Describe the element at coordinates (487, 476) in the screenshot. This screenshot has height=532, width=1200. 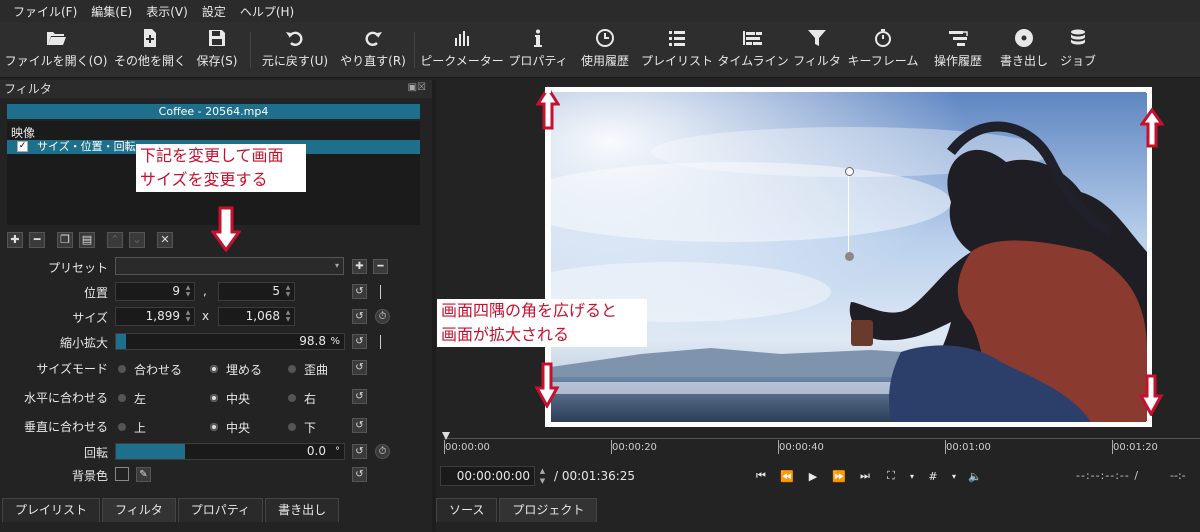
I see `timecode-input: 00:00:00:00` at that location.